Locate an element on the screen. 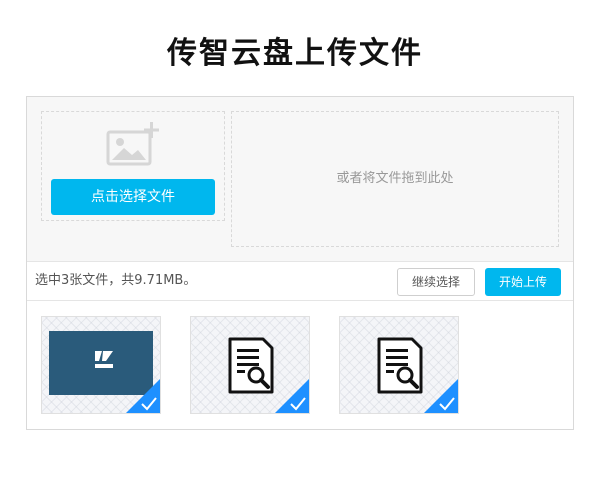 This screenshot has width=590, height=485. page-title: 传智云盘上传文件 is located at coordinates (295, 53).